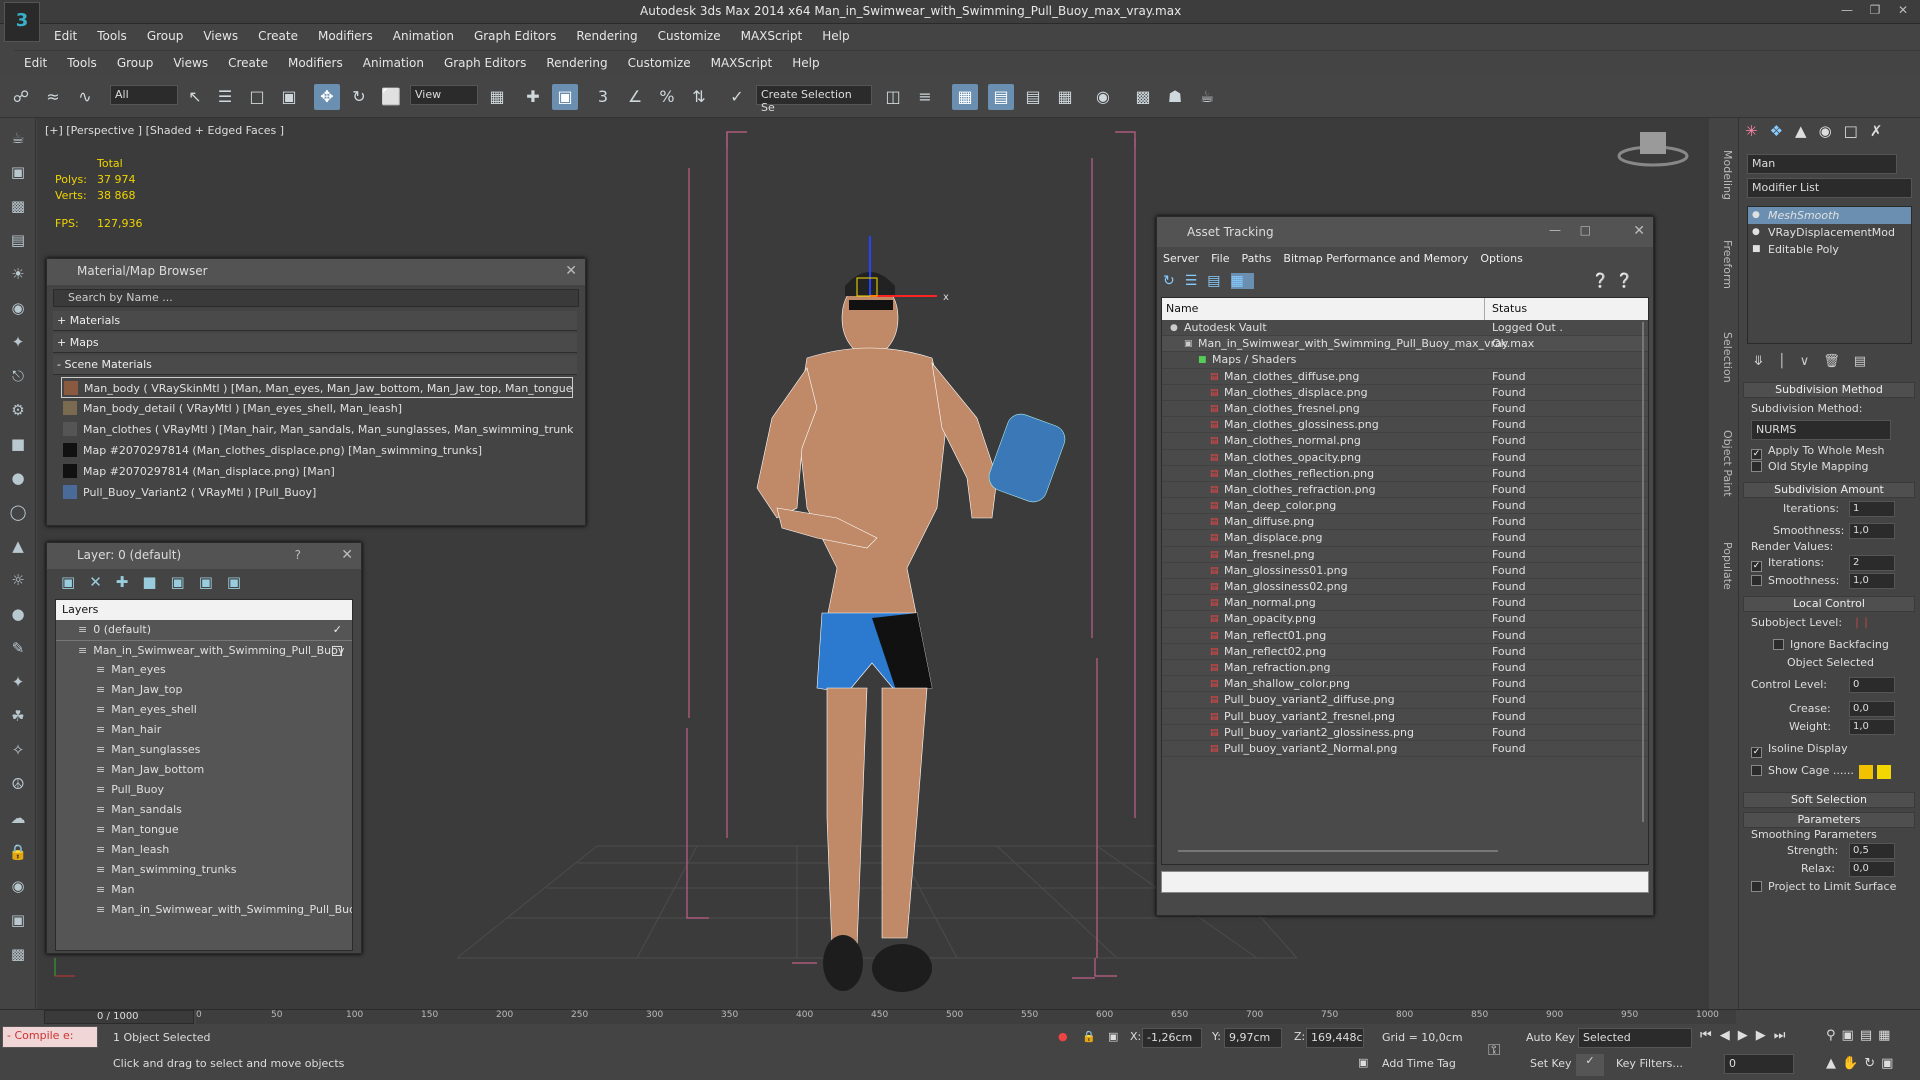  I want to click on menu-rendering: Rendering, so click(606, 36).